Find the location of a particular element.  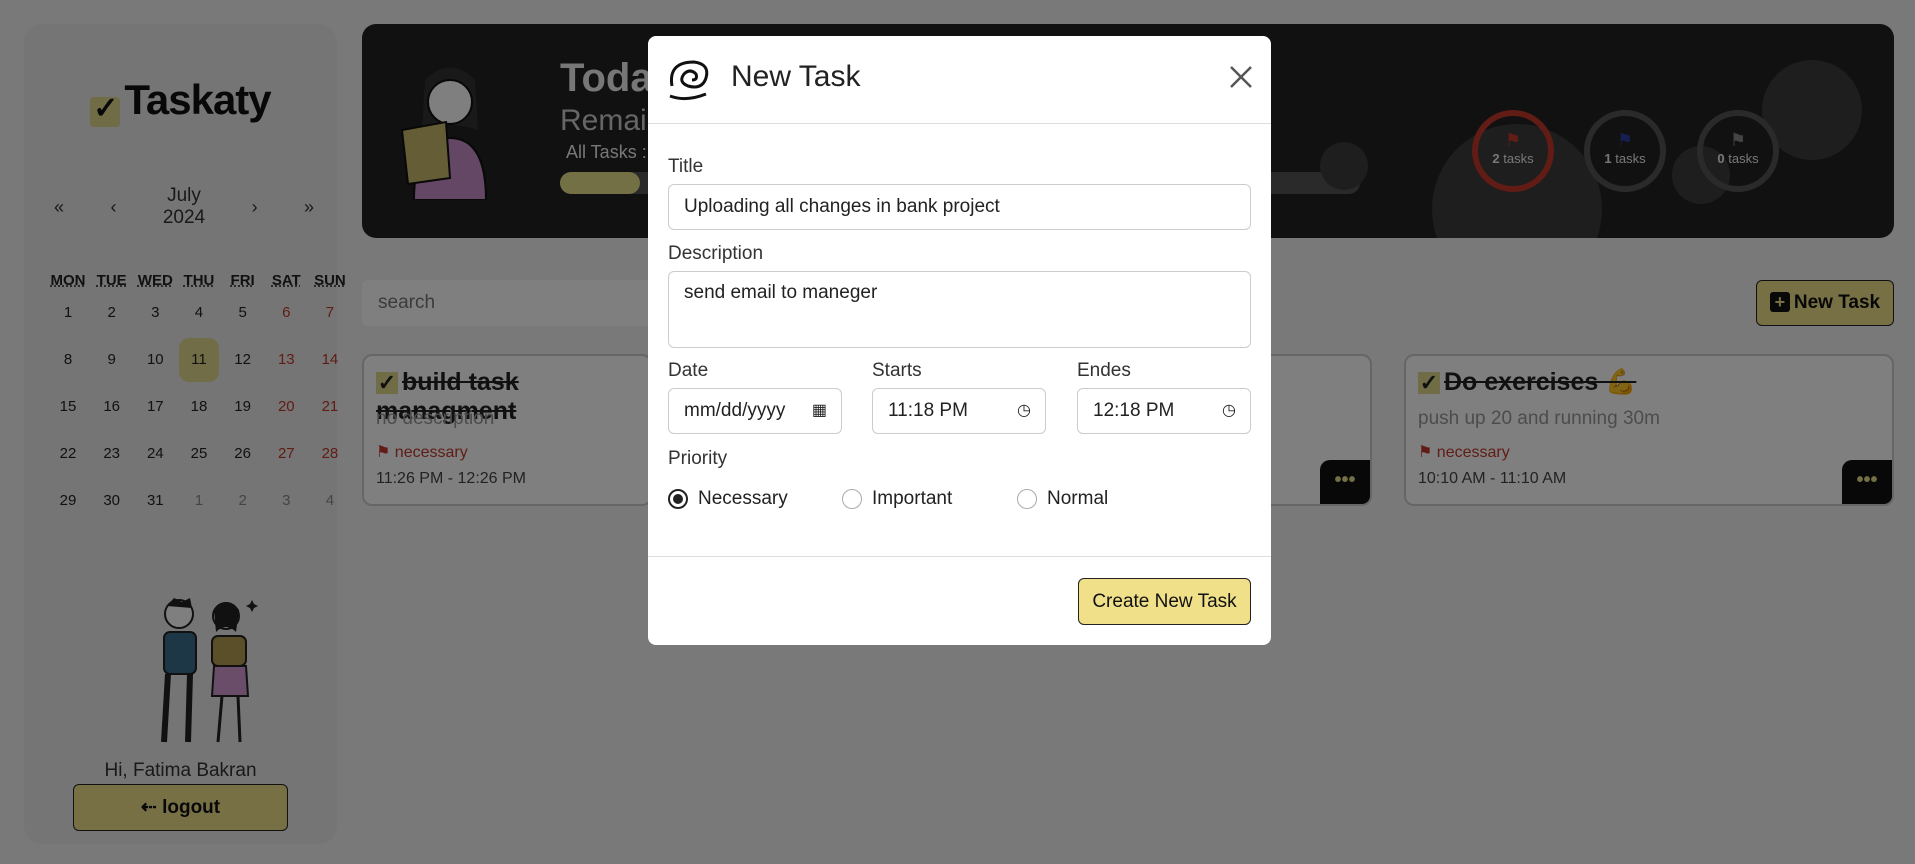

starts-label: Starts is located at coordinates (897, 370).